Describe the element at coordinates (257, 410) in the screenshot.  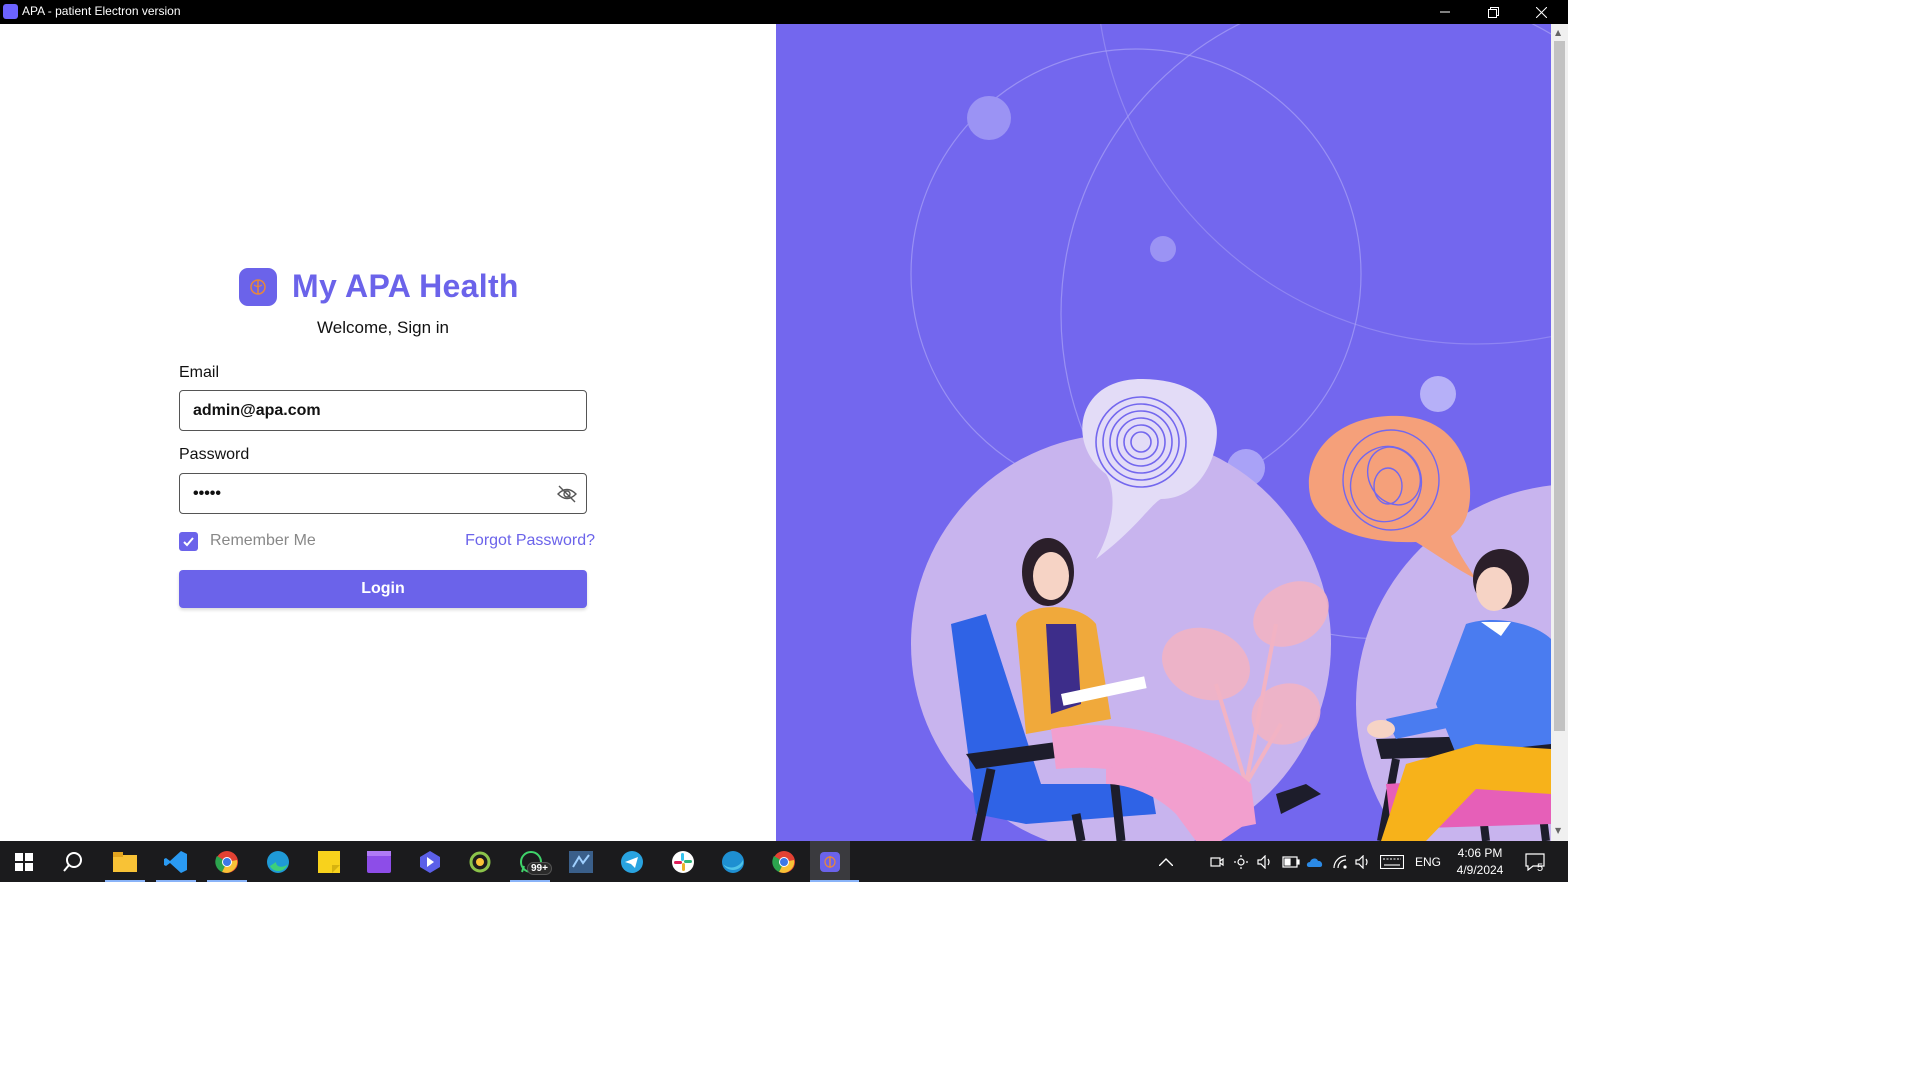
I see `email-value: admin@apa.com` at that location.